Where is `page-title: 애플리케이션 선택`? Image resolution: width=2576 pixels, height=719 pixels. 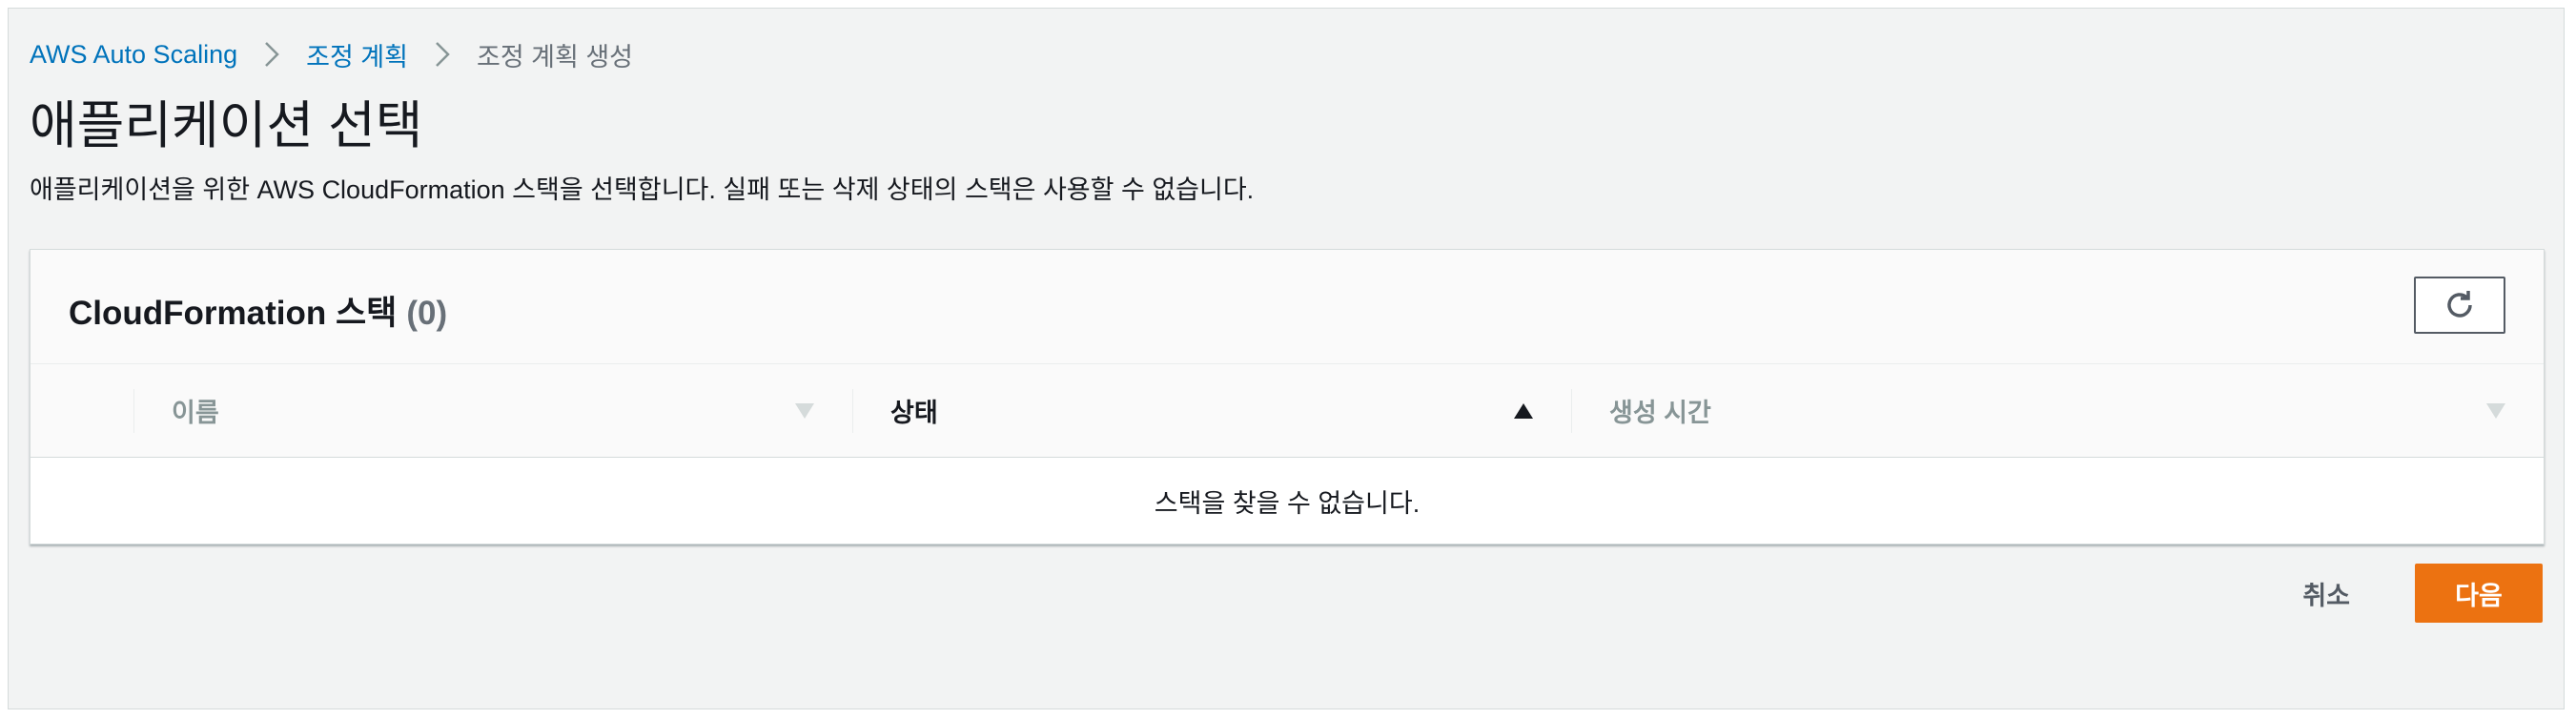 page-title: 애플리케이션 선택 is located at coordinates (227, 125).